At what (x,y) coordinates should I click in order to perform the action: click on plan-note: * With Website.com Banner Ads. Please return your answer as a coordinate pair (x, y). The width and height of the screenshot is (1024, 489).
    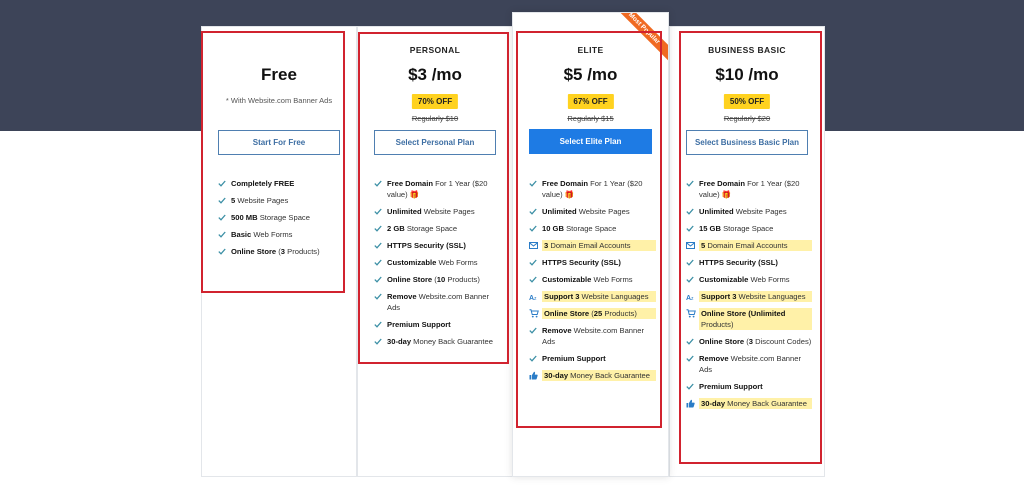
    Looking at the image, I should click on (279, 100).